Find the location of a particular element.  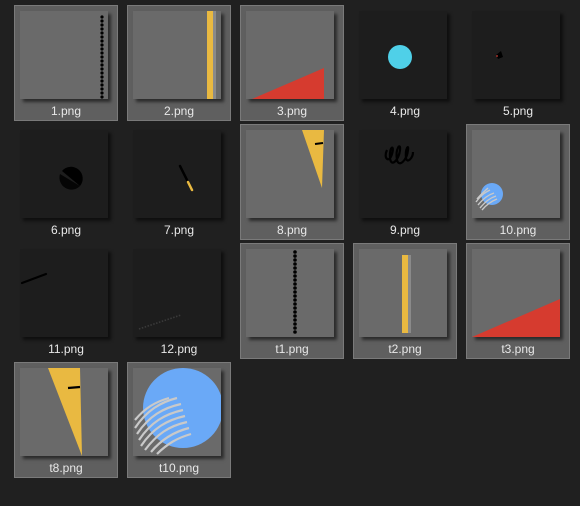

scribble-loops-icon is located at coordinates (399, 155).